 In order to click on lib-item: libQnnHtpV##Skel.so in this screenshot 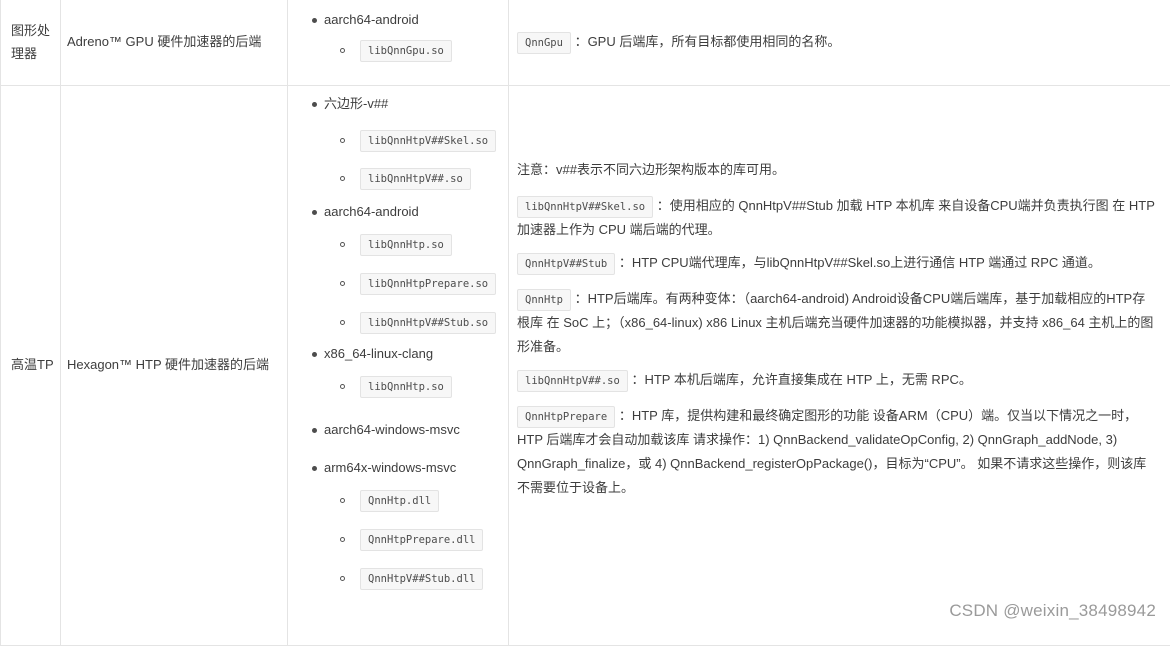, I will do `click(398, 141)`.